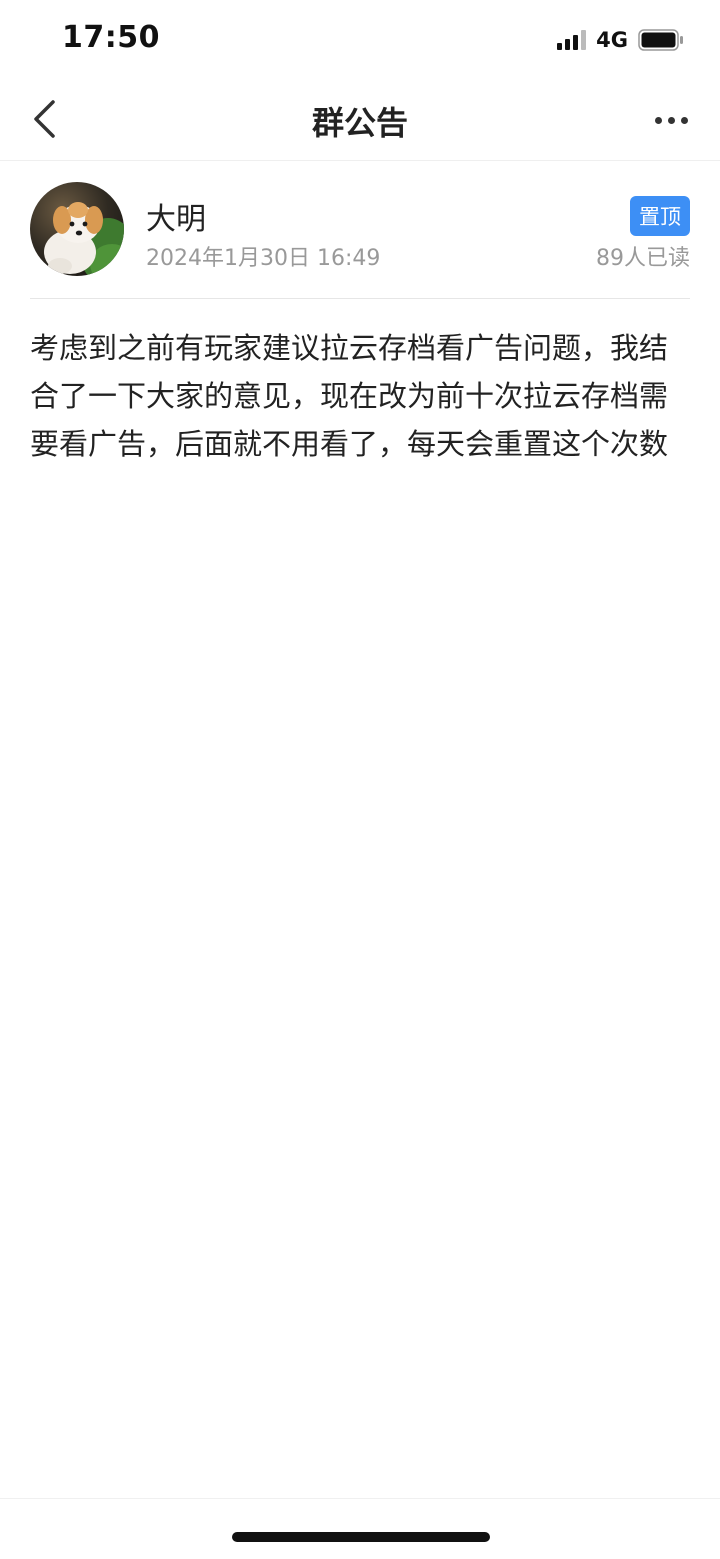 This screenshot has height=1559, width=720. I want to click on status-indicators: 4G, so click(620, 40).